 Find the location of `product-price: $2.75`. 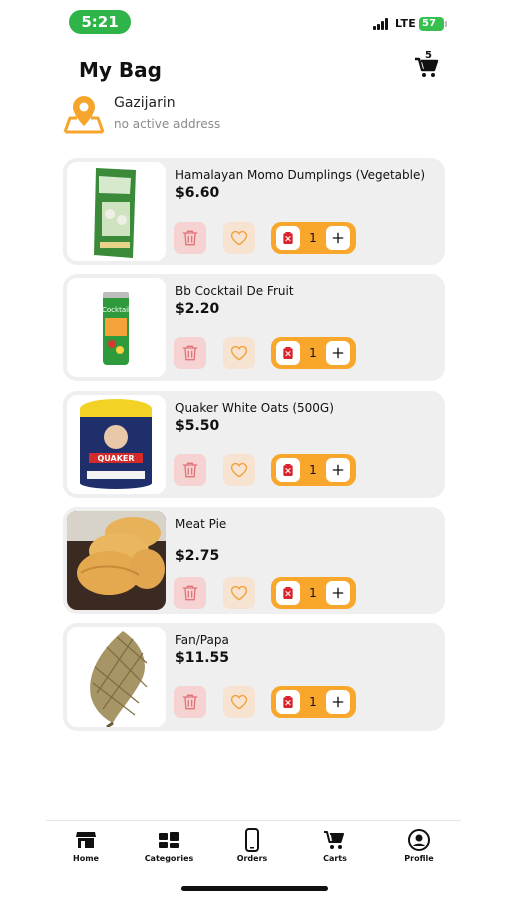

product-price: $2.75 is located at coordinates (197, 556).